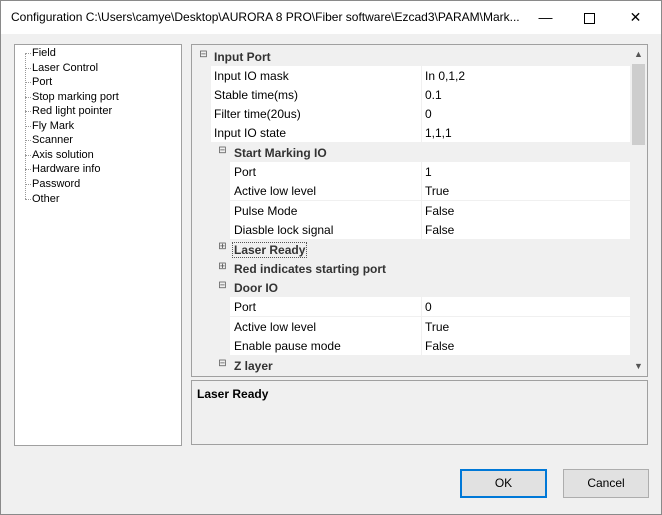 This screenshot has height=515, width=662. Describe the element at coordinates (411, 172) in the screenshot. I see `property-row: Port 1` at that location.